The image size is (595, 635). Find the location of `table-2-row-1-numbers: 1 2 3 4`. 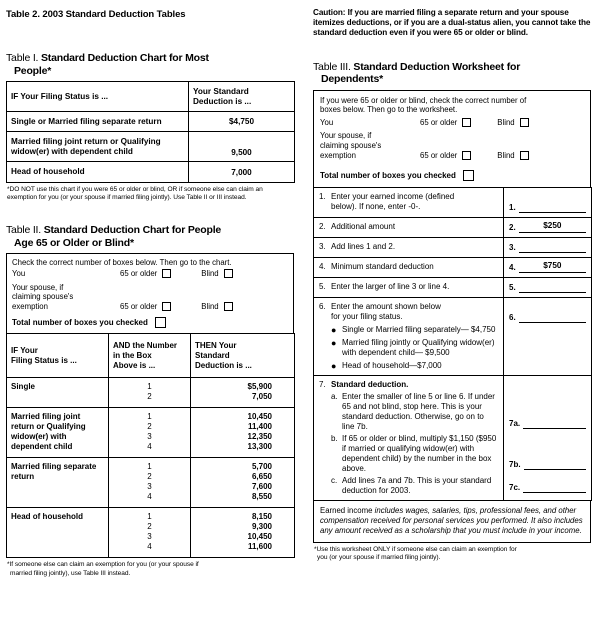

table-2-row-1-numbers: 1 2 3 4 is located at coordinates (149, 433).